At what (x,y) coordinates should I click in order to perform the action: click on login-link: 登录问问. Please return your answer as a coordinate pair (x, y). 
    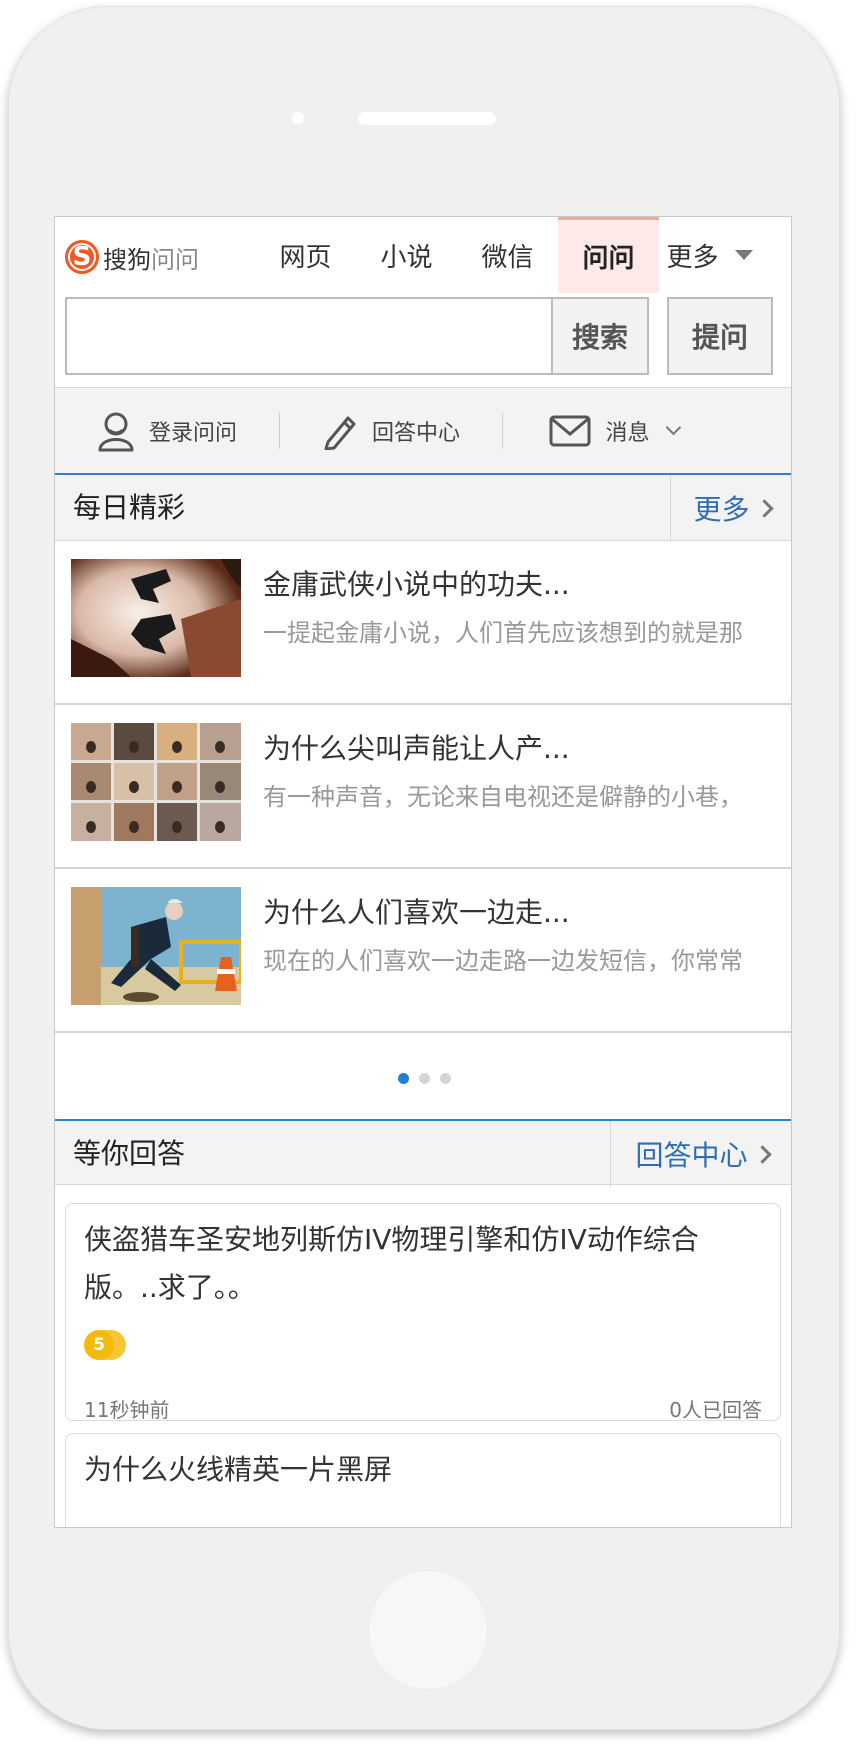
    Looking at the image, I should click on (167, 431).